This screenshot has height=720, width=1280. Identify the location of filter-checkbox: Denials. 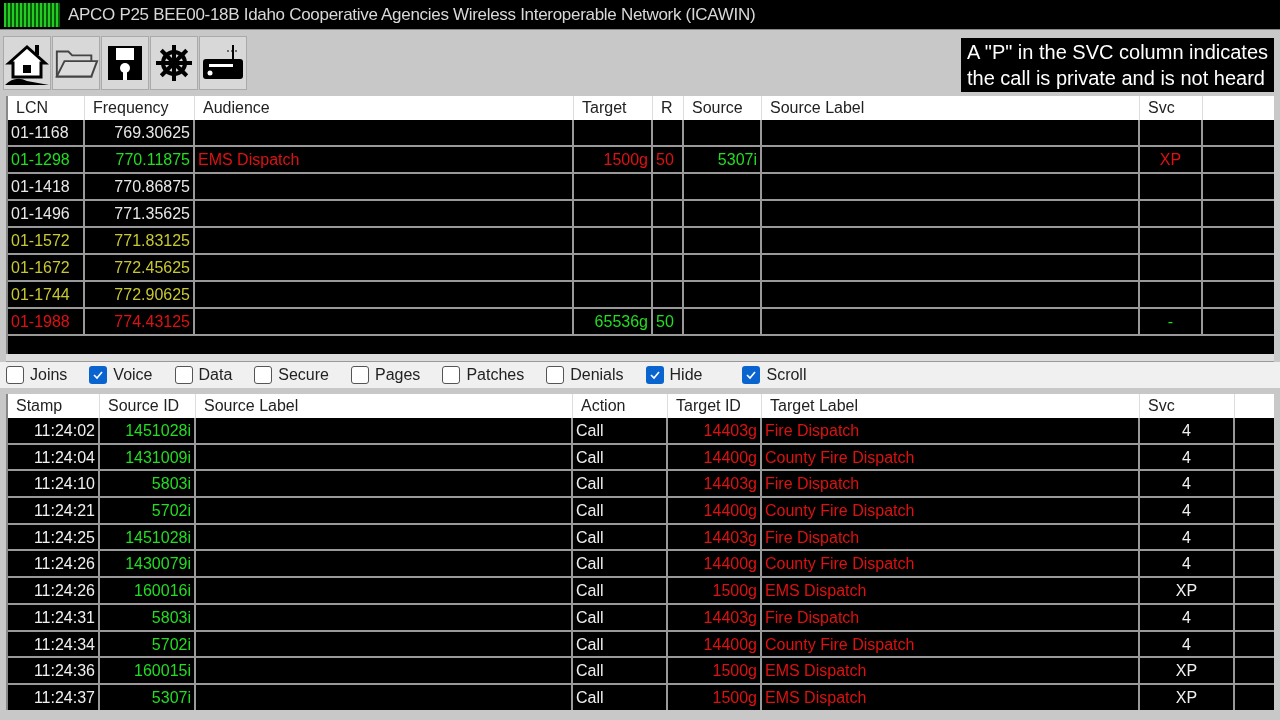
(585, 375).